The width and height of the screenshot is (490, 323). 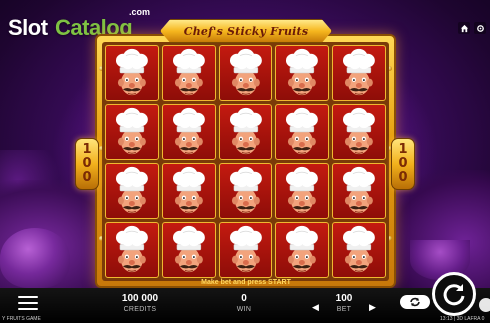 What do you see at coordinates (28, 27) in the screenshot?
I see `logo-text-slot: Slot` at bounding box center [28, 27].